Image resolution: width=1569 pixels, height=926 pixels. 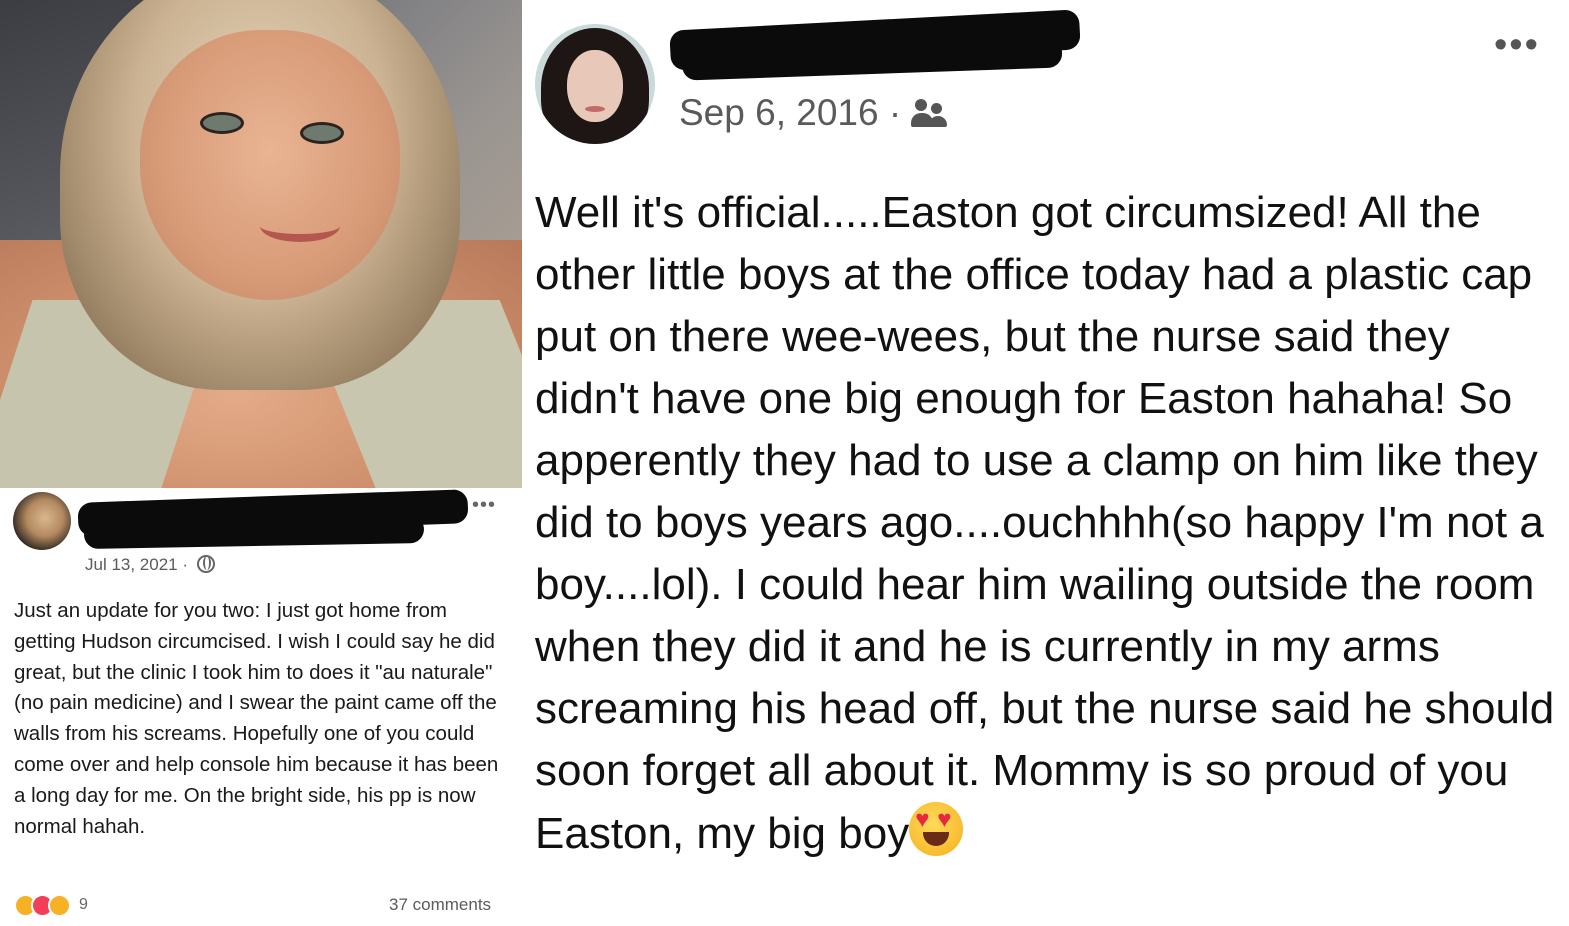 I want to click on heart-eyes-emoji-icon, so click(x=936, y=829).